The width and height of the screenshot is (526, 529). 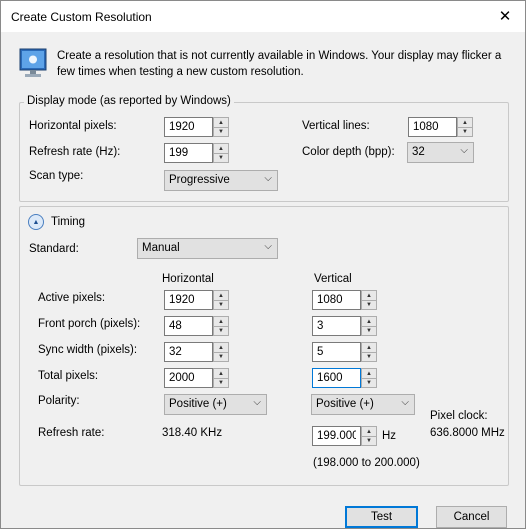 What do you see at coordinates (188, 352) in the screenshot?
I see `sync-width-horizontal-input` at bounding box center [188, 352].